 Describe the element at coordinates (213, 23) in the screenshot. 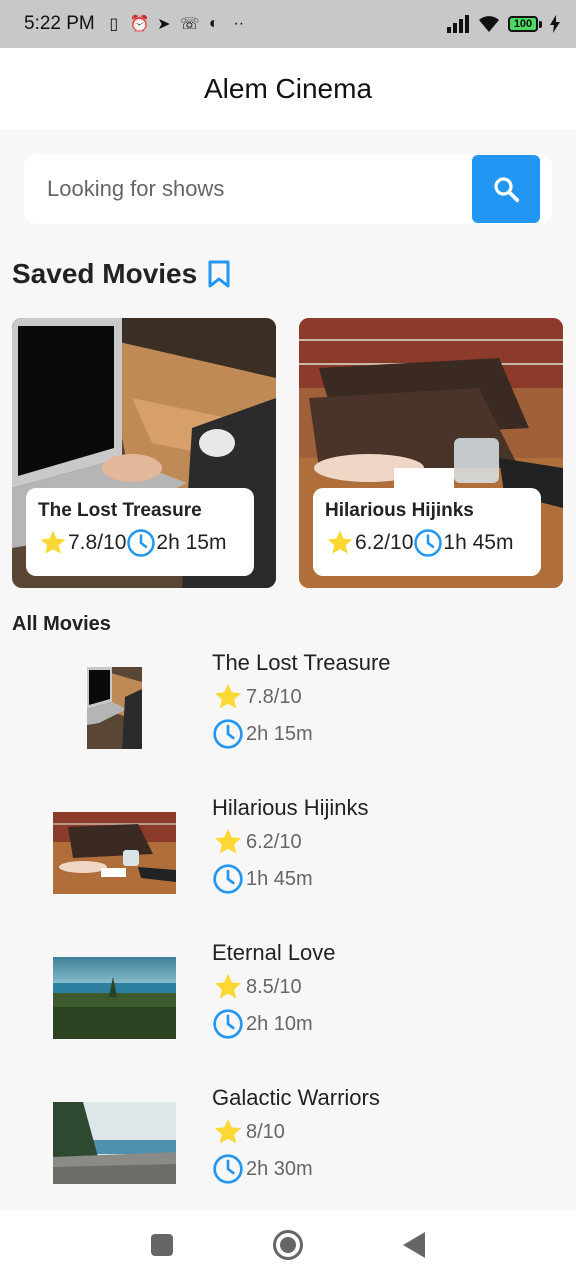

I see `data-saver-icon: ◐` at that location.